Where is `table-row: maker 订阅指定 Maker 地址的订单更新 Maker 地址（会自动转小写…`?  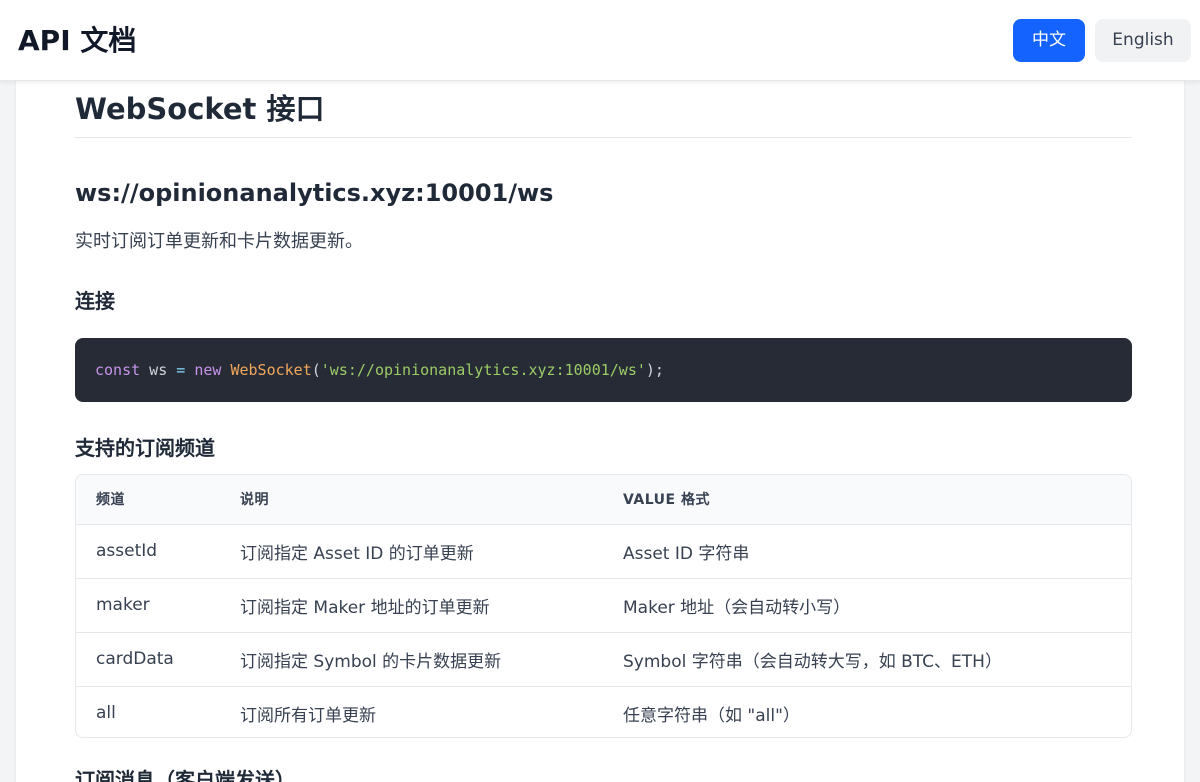 table-row: maker 订阅指定 Maker 地址的订单更新 Maker 地址（会自动转小写… is located at coordinates (603, 604).